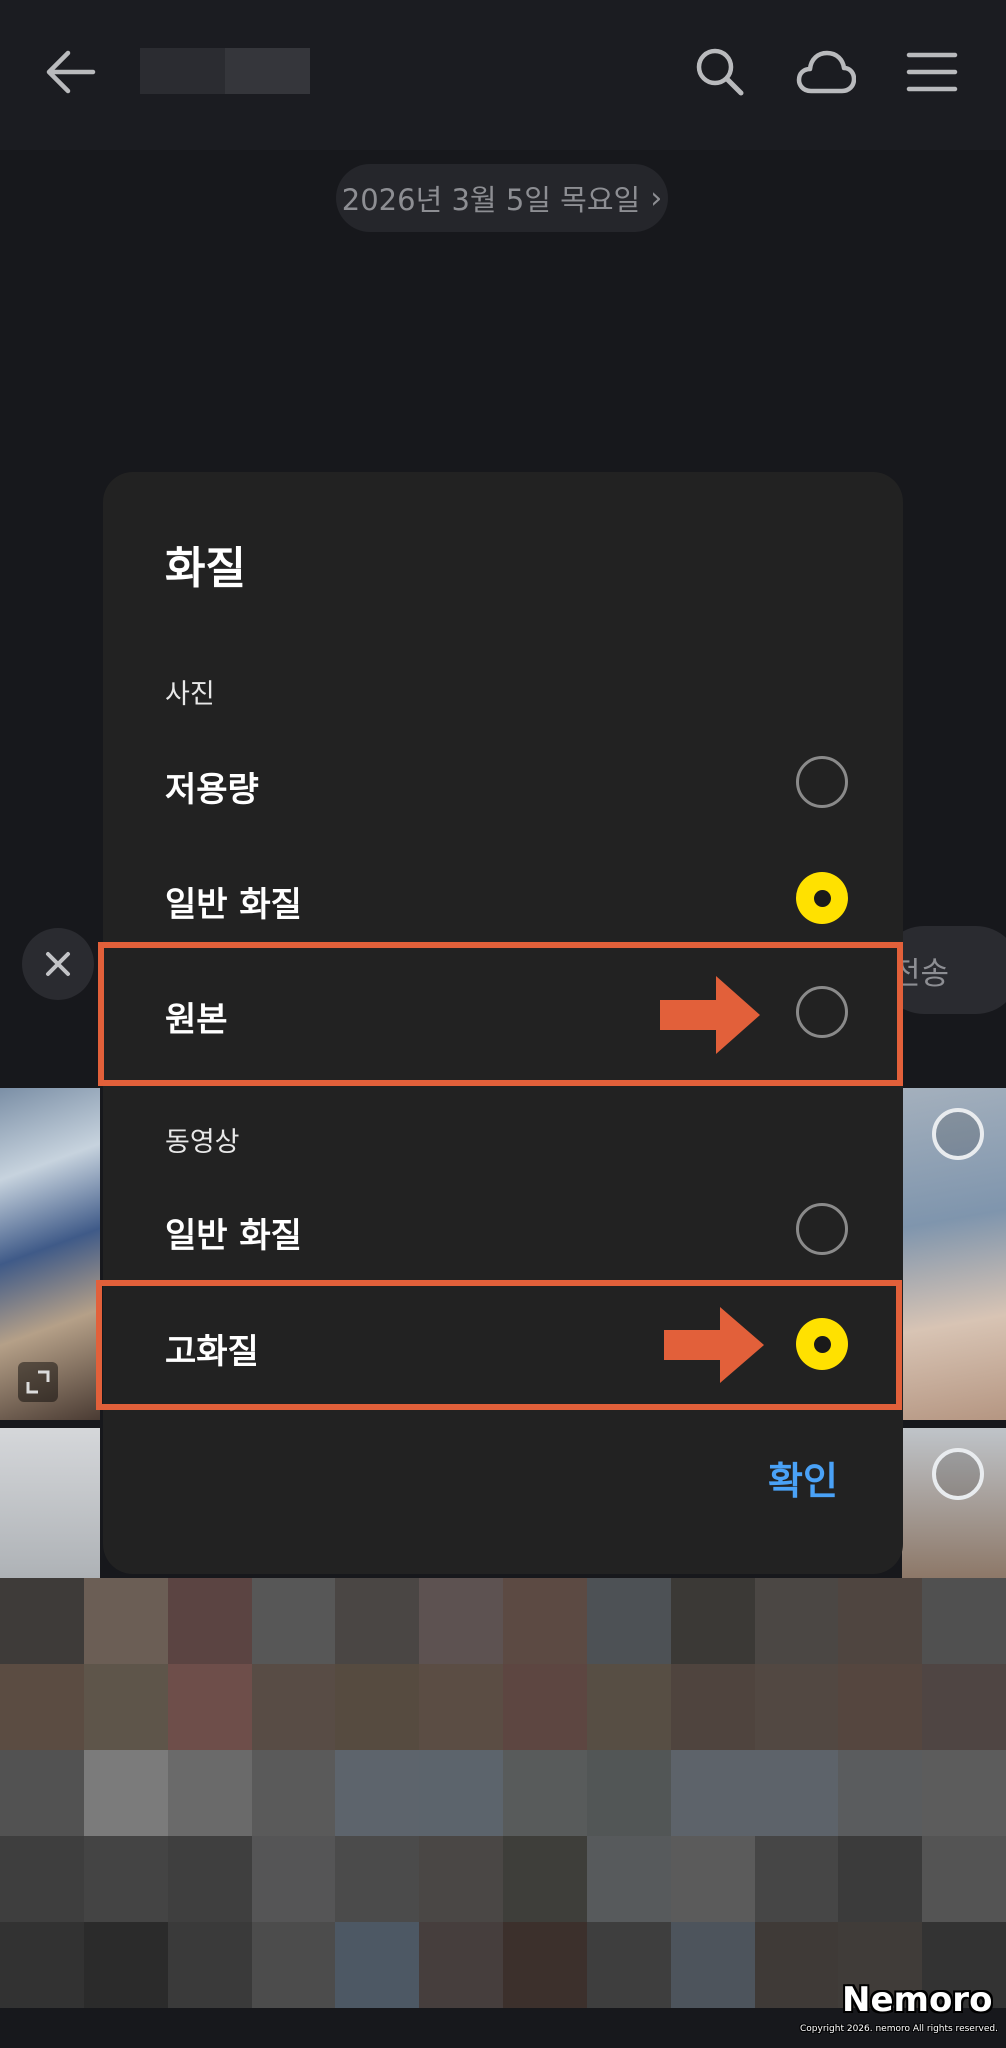  I want to click on hamburger-menu-icon, so click(932, 72).